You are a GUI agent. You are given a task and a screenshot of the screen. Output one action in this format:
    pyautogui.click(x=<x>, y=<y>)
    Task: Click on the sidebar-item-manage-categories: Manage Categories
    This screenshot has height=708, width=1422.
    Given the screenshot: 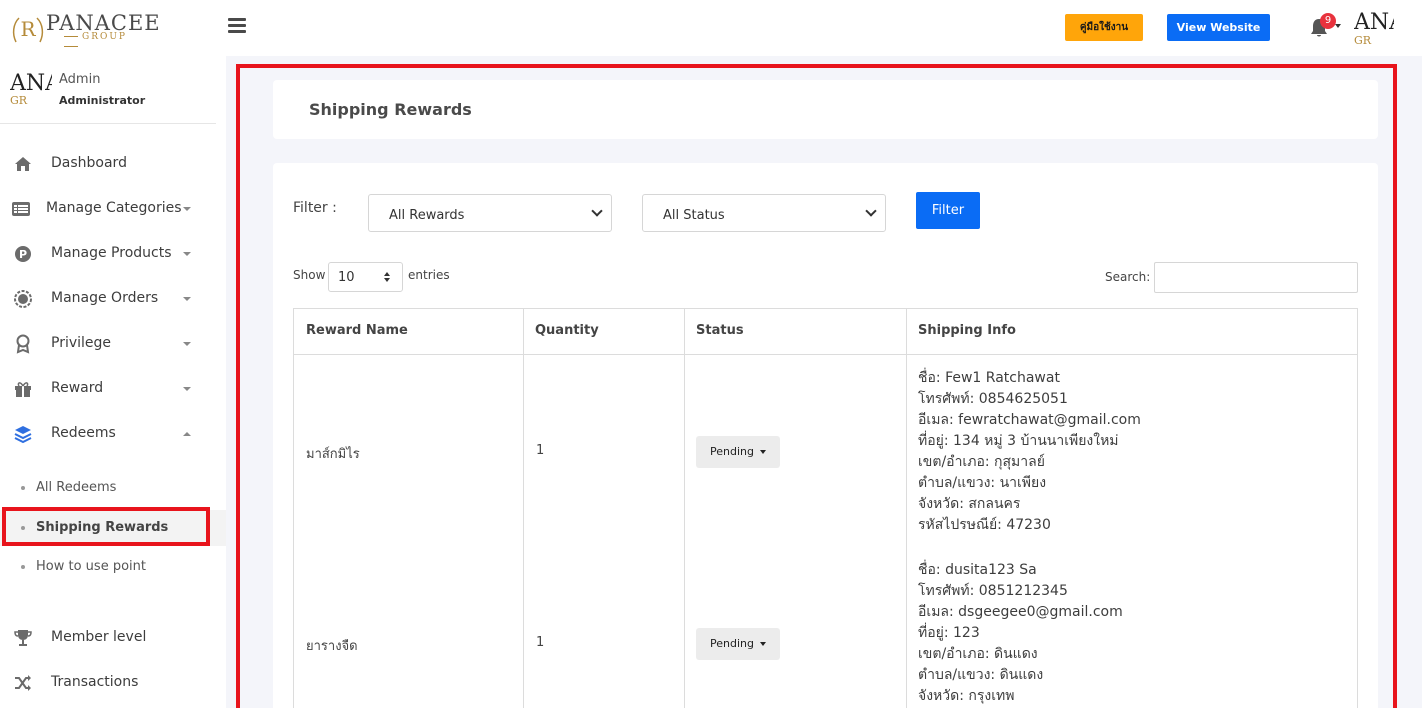 What is the action you would take?
    pyautogui.click(x=108, y=209)
    